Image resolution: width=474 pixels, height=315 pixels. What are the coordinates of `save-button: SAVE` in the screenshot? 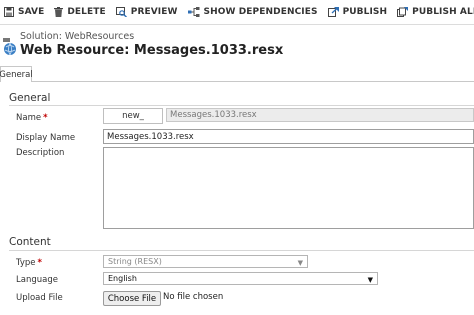 It's located at (25, 12).